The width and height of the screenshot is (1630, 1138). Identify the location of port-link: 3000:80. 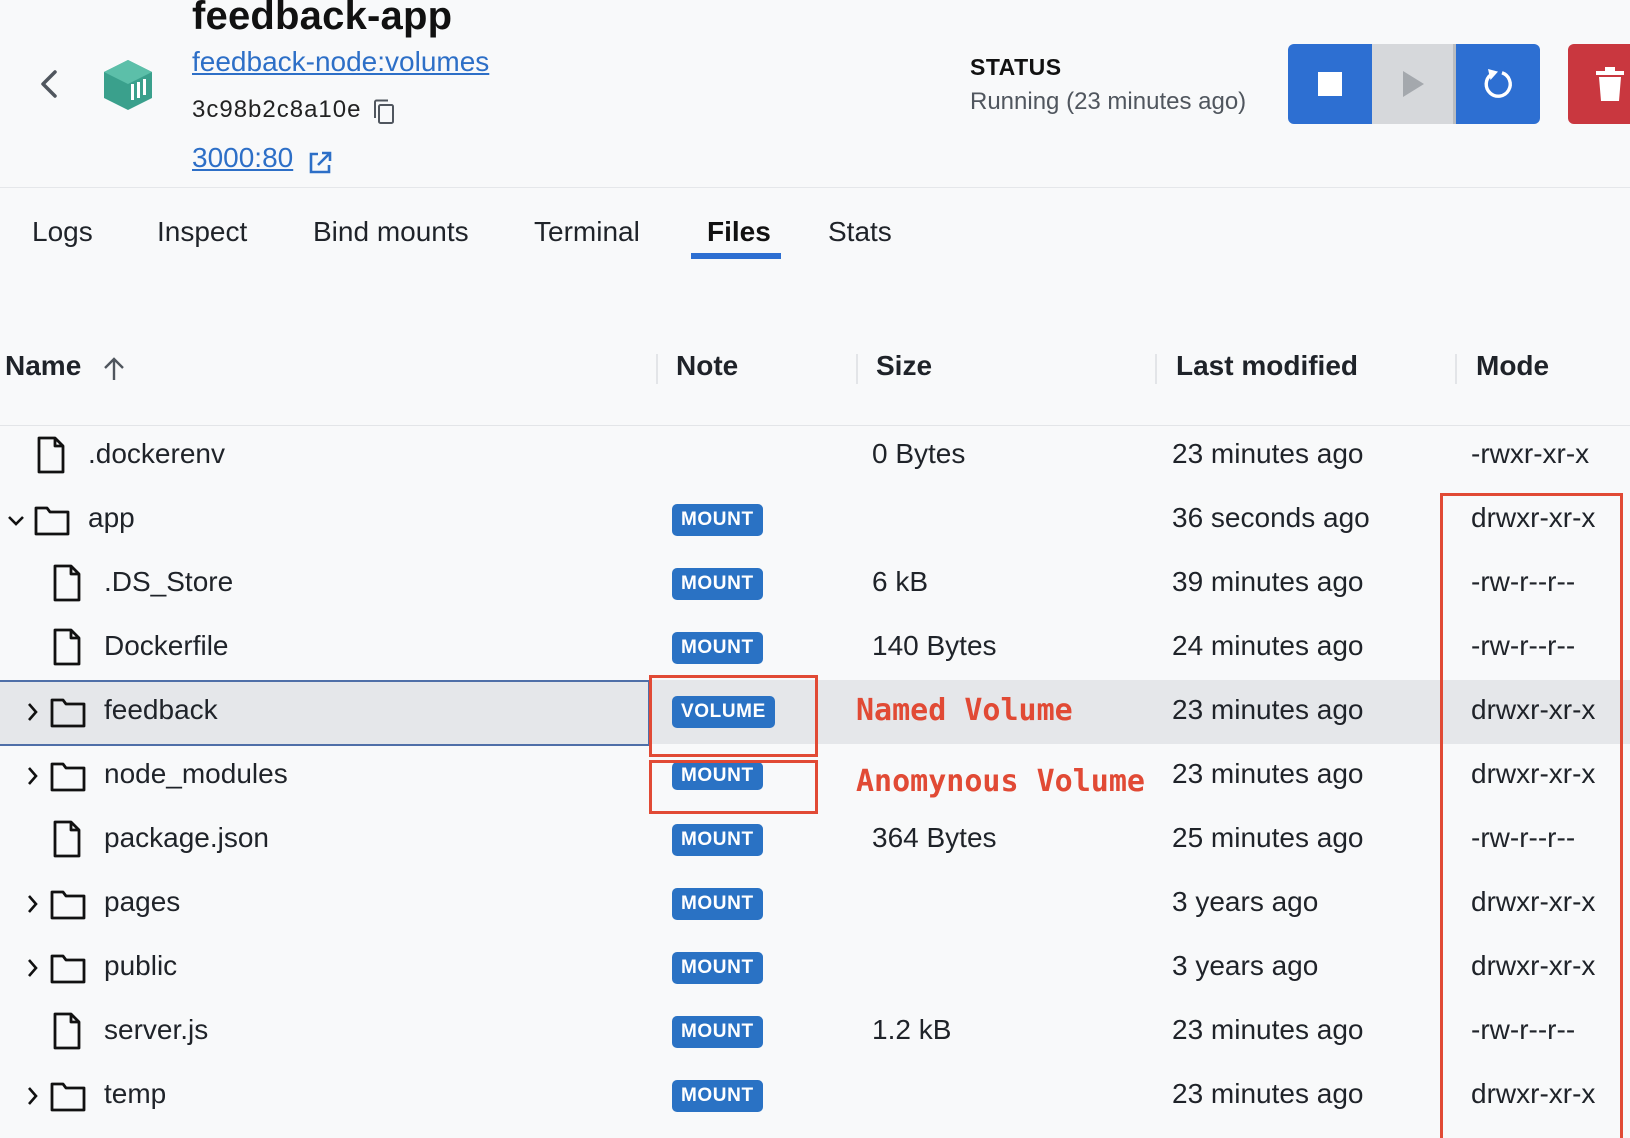
(242, 158).